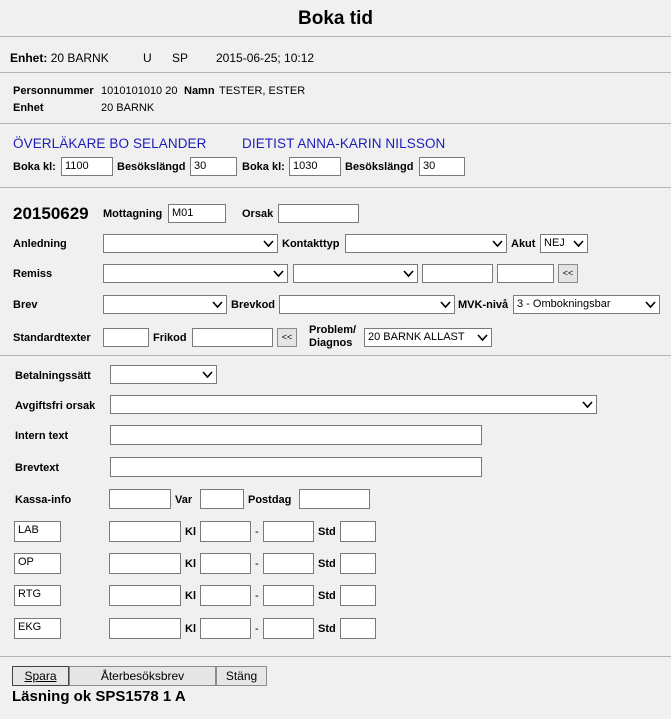 The width and height of the screenshot is (671, 719). I want to click on avgiftsfri-select, so click(353, 404).